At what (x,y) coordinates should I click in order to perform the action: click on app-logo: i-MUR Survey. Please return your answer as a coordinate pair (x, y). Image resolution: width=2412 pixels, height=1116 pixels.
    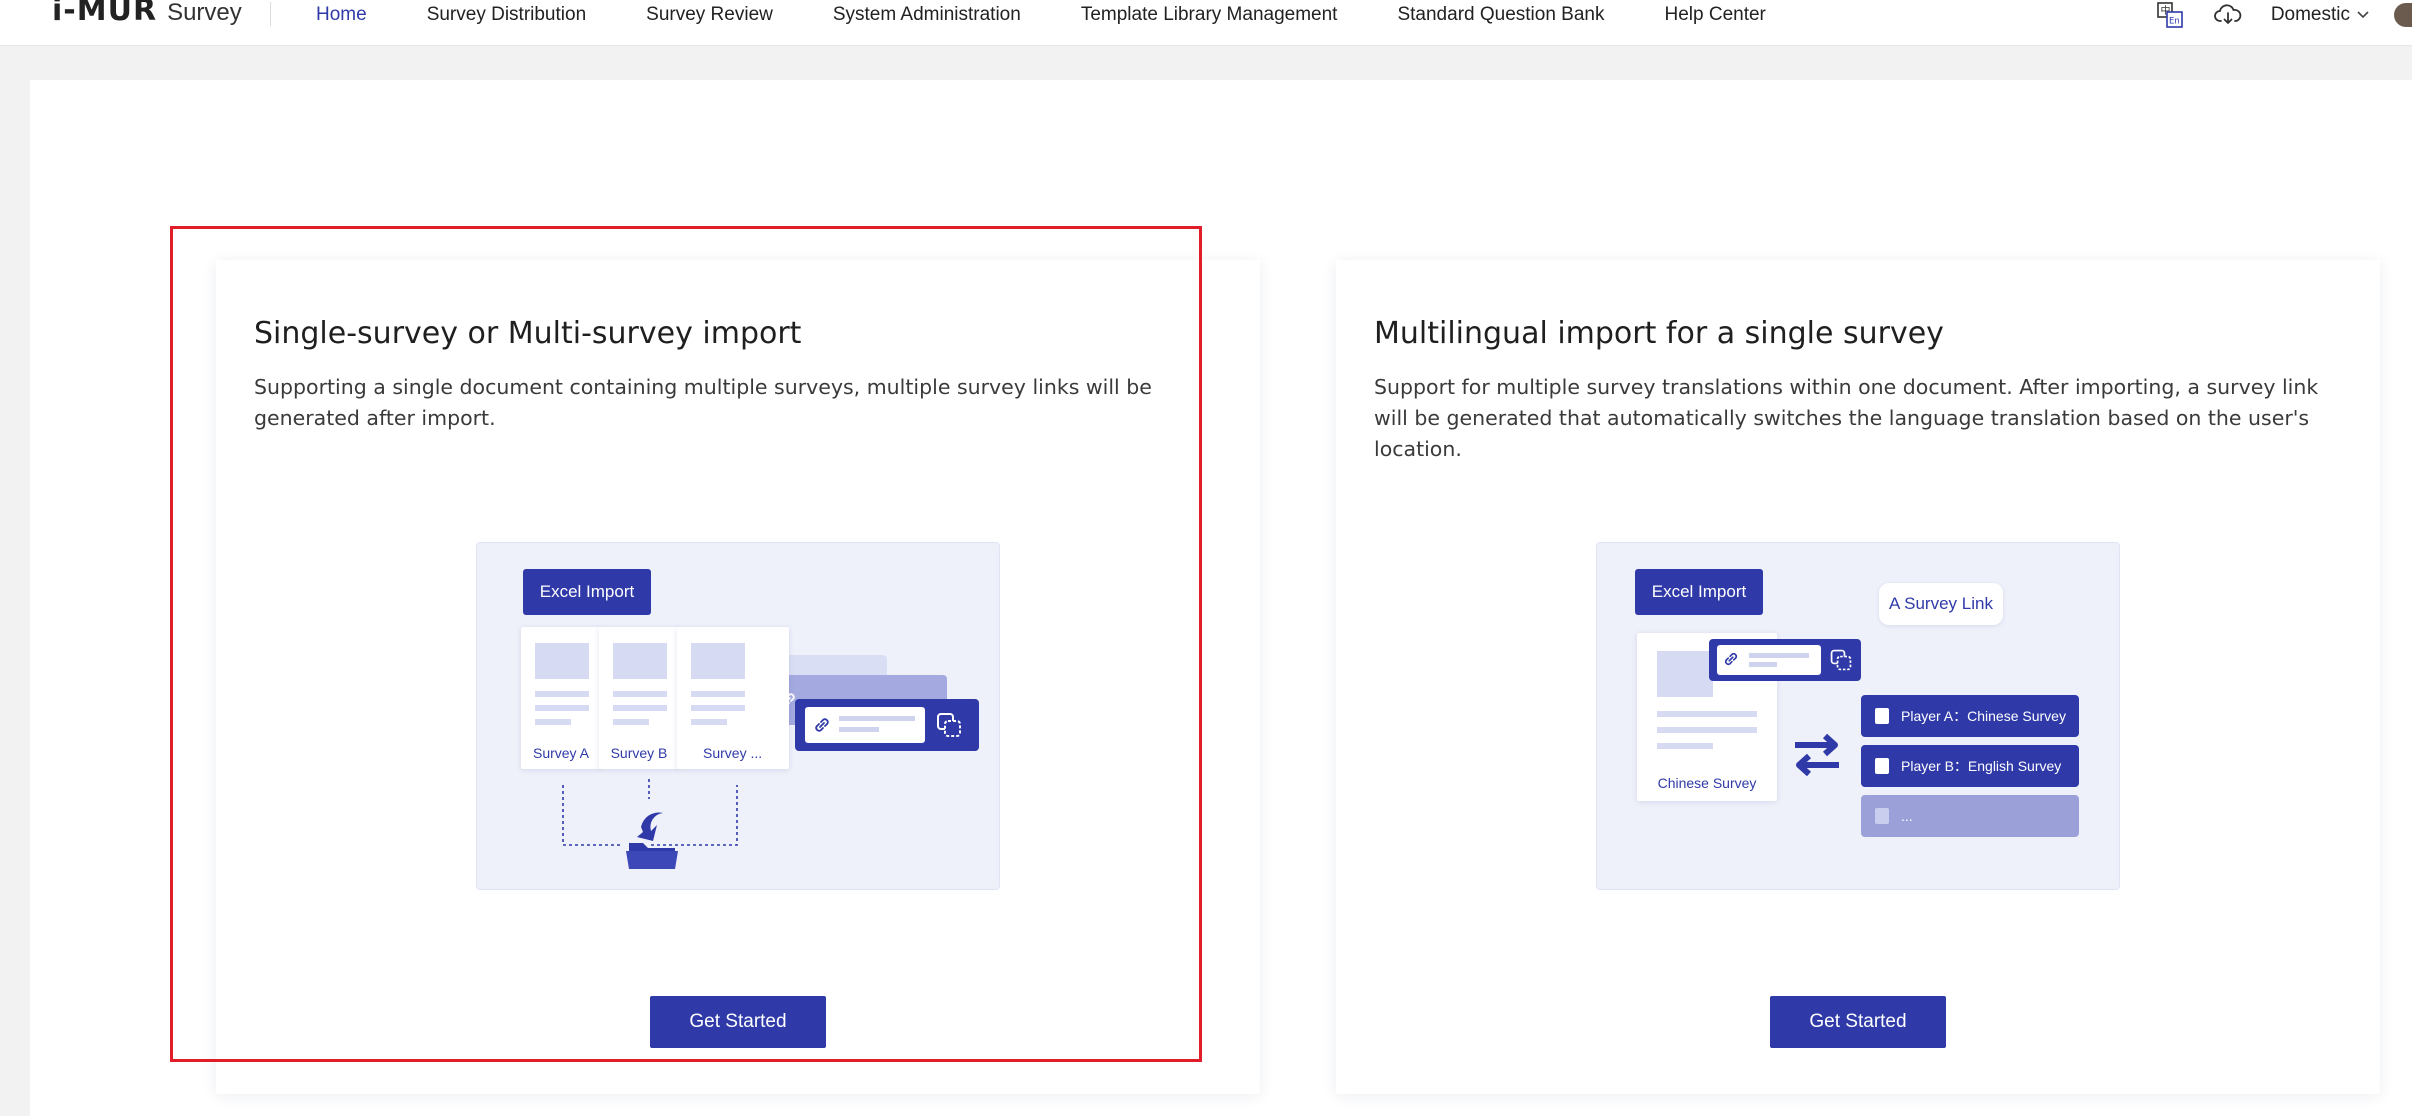
    Looking at the image, I should click on (147, 15).